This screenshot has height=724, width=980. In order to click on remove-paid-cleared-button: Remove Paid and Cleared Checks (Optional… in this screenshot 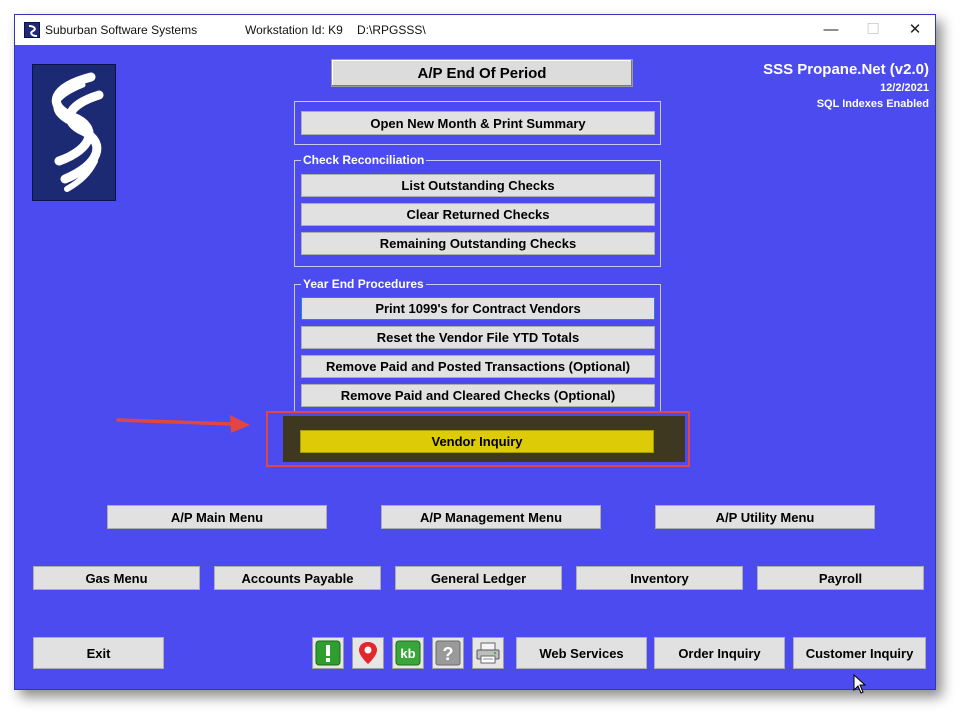, I will do `click(478, 395)`.